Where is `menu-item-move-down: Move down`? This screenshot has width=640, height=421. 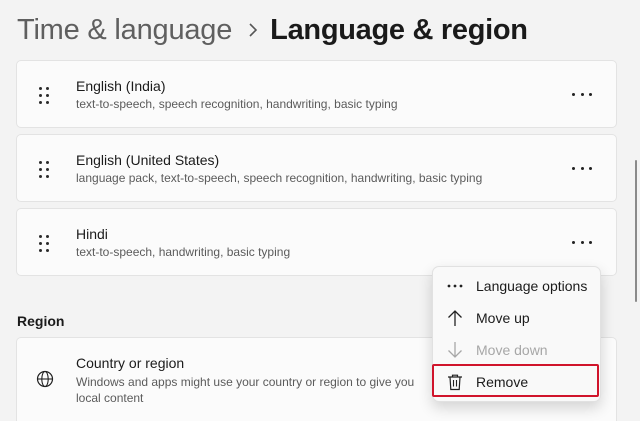 menu-item-move-down: Move down is located at coordinates (517, 350).